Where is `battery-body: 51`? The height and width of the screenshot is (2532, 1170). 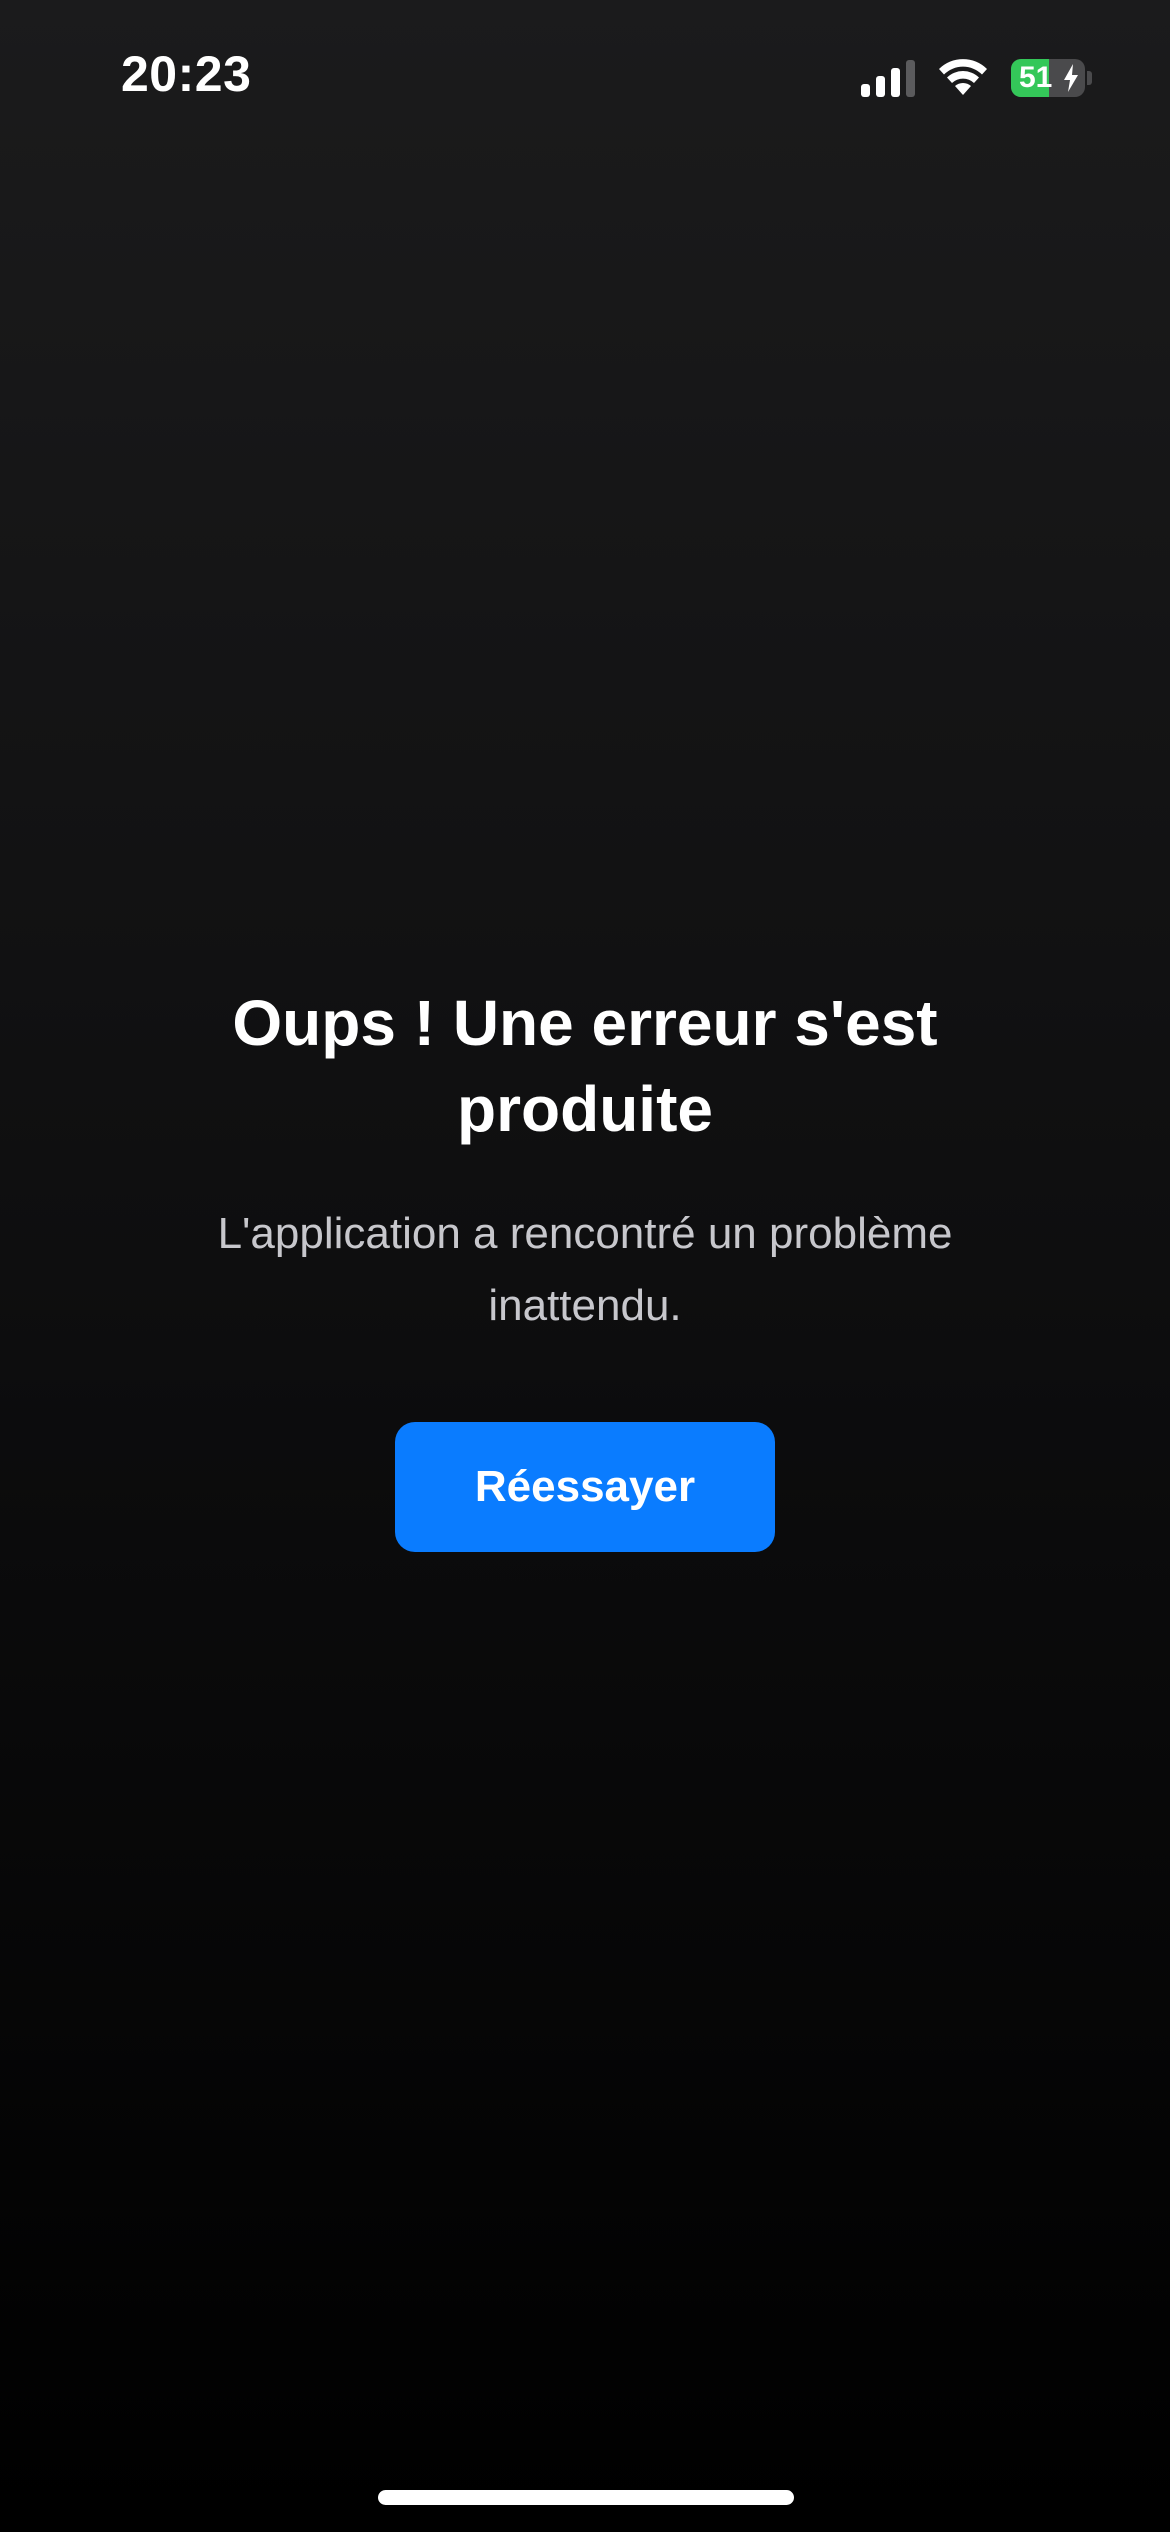 battery-body: 51 is located at coordinates (1048, 78).